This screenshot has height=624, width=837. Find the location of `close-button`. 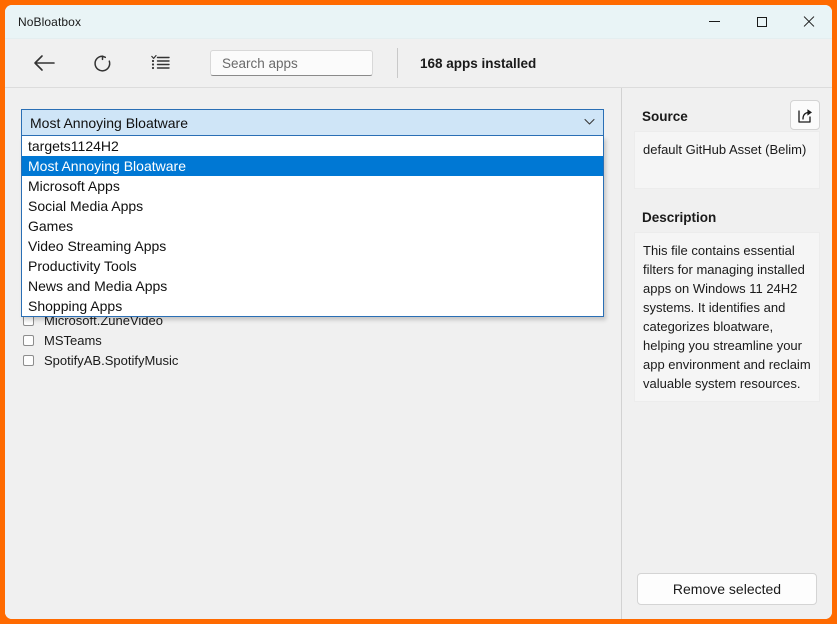

close-button is located at coordinates (808, 21).